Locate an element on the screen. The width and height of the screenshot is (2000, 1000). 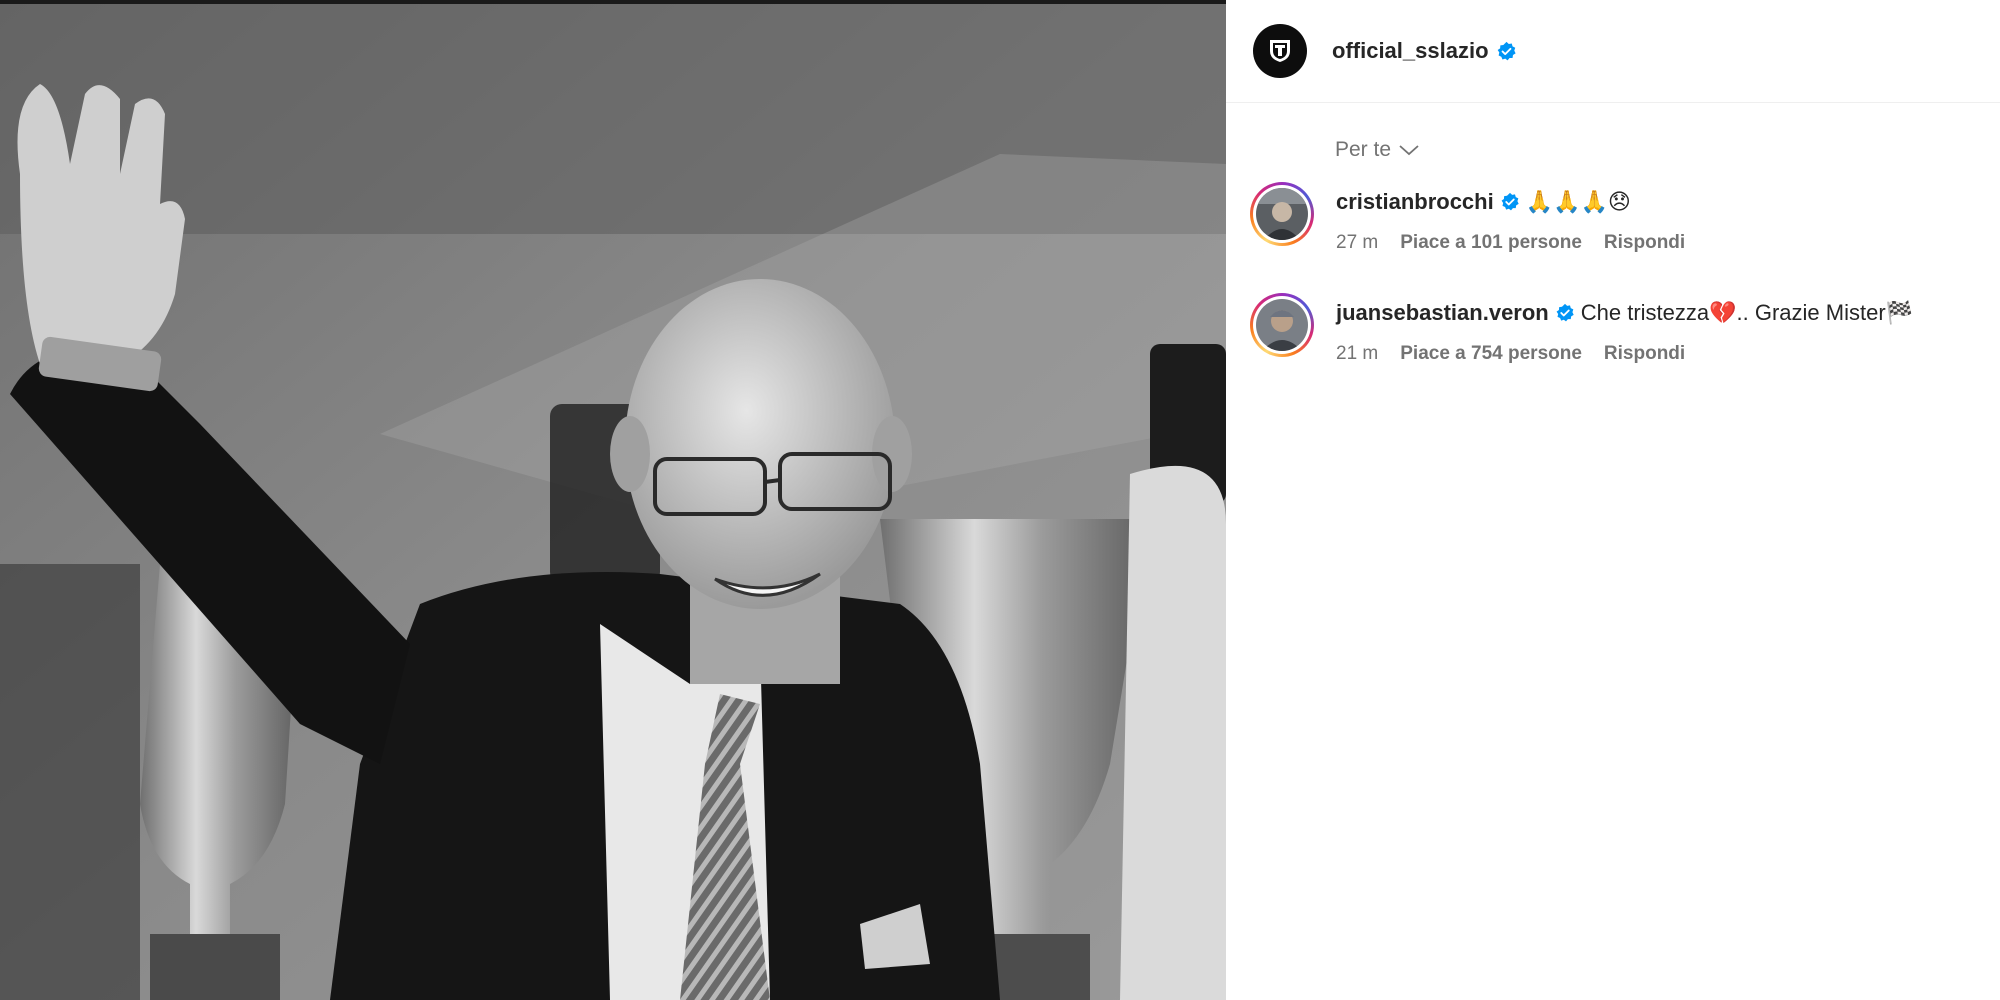
author-avatar is located at coordinates (1280, 51).